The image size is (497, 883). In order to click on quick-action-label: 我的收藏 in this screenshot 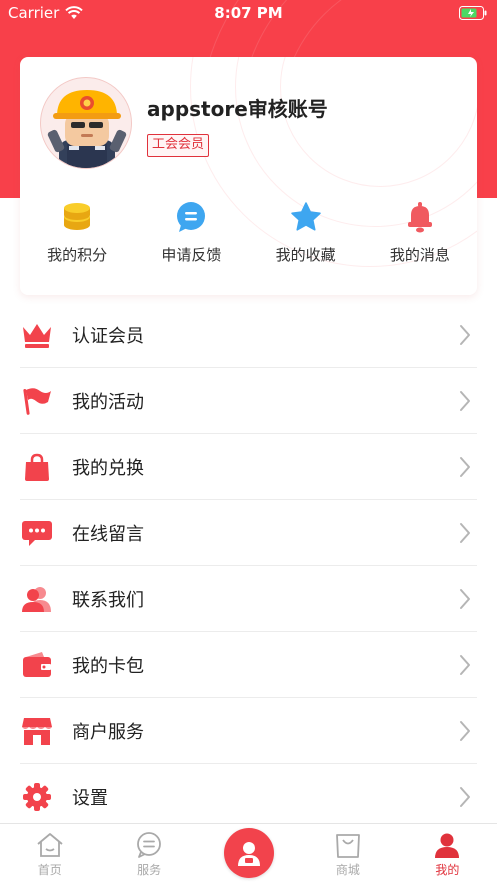, I will do `click(305, 255)`.